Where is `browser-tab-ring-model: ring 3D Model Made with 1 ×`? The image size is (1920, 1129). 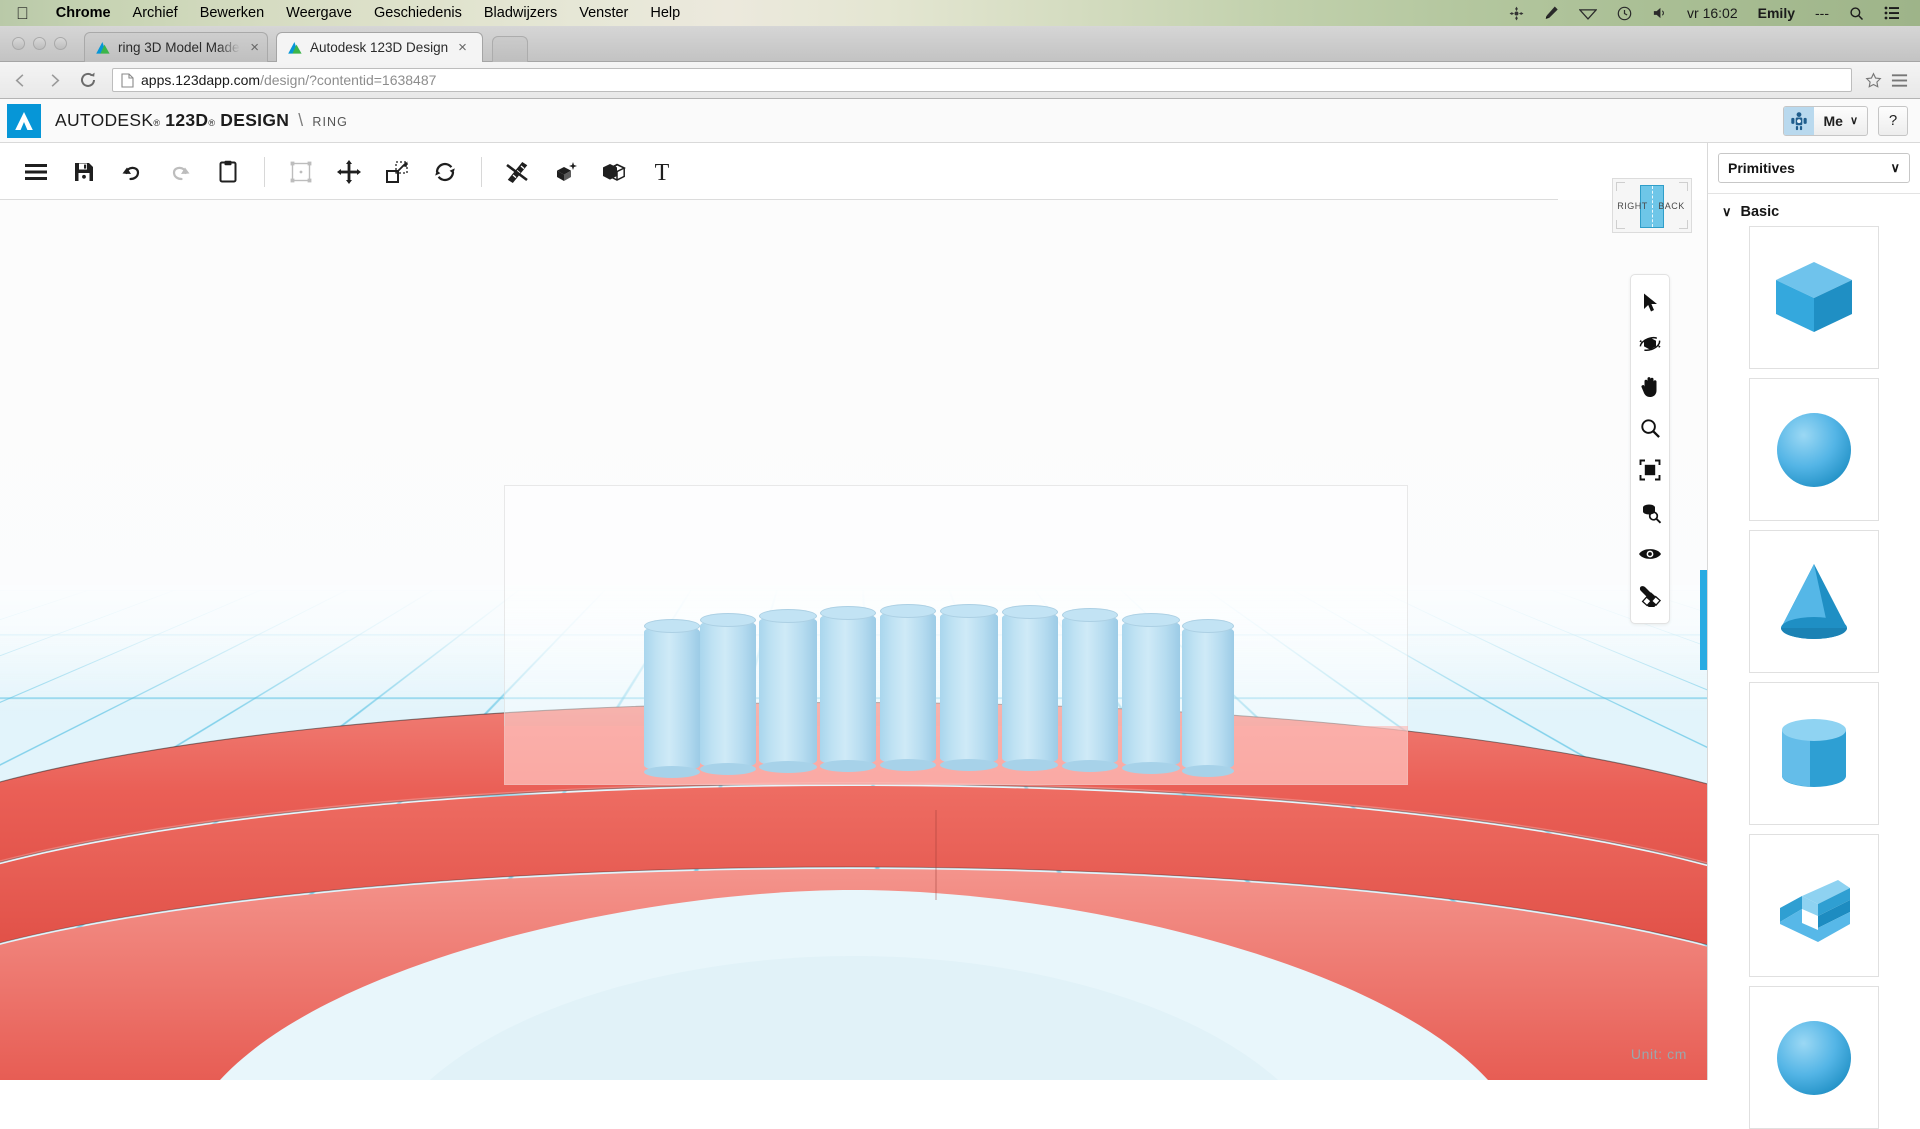
browser-tab-ring-model: ring 3D Model Made with 1 × is located at coordinates (176, 47).